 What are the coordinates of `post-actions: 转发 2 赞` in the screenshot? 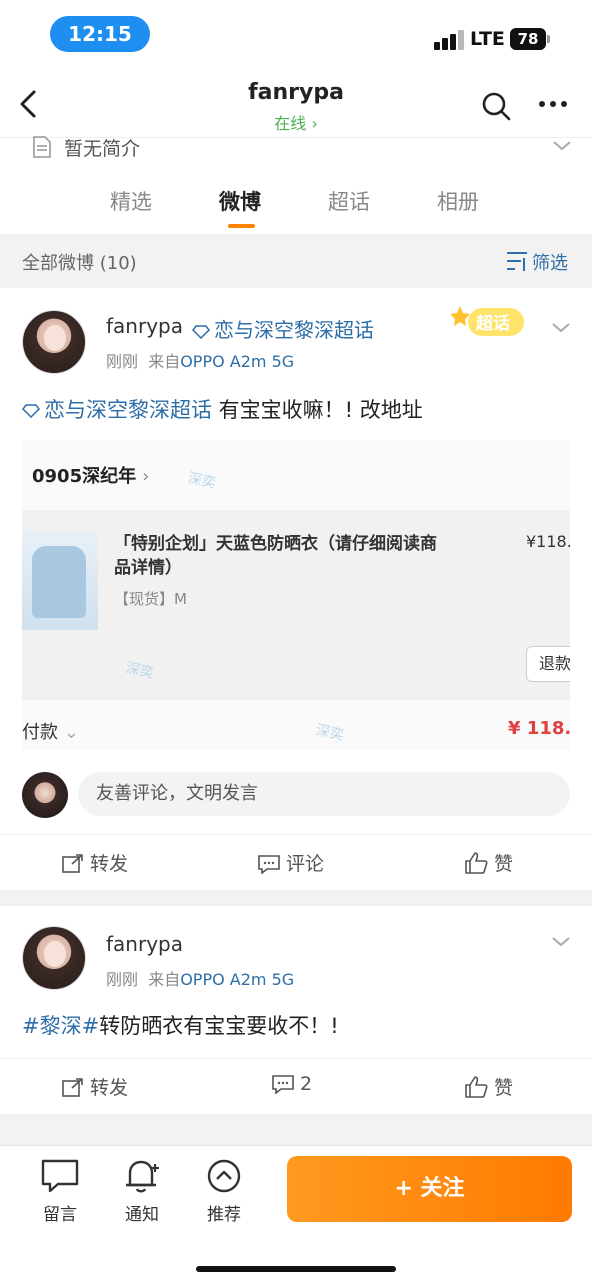 It's located at (296, 1085).